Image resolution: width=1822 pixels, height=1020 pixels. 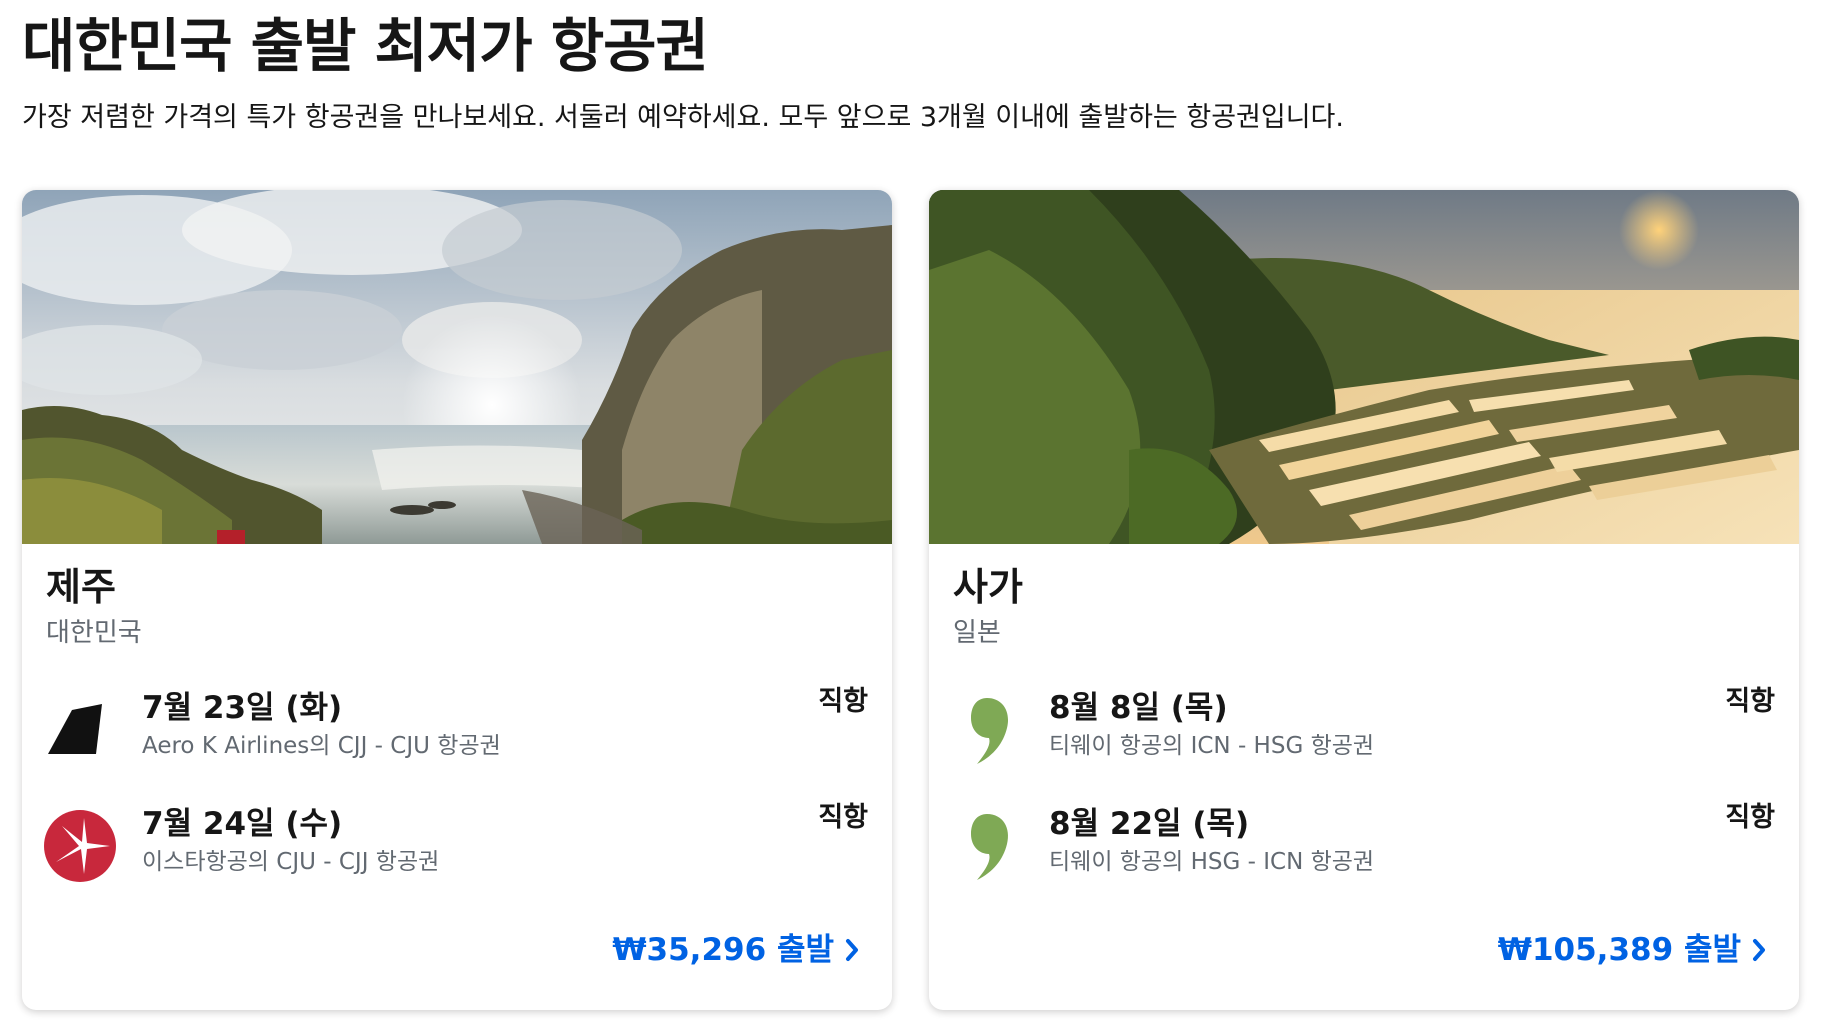 I want to click on price-link: ₩105,389 출발, so click(x=1632, y=950).